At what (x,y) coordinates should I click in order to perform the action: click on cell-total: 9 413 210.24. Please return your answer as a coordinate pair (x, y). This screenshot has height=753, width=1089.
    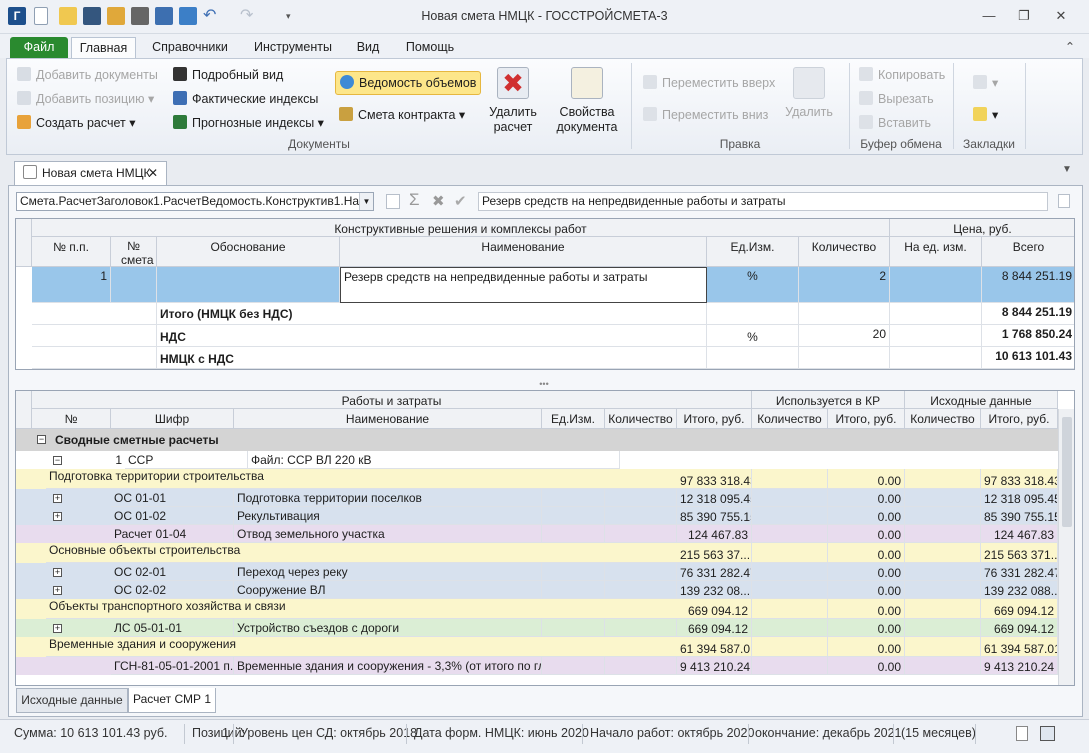
    Looking at the image, I should click on (714, 666).